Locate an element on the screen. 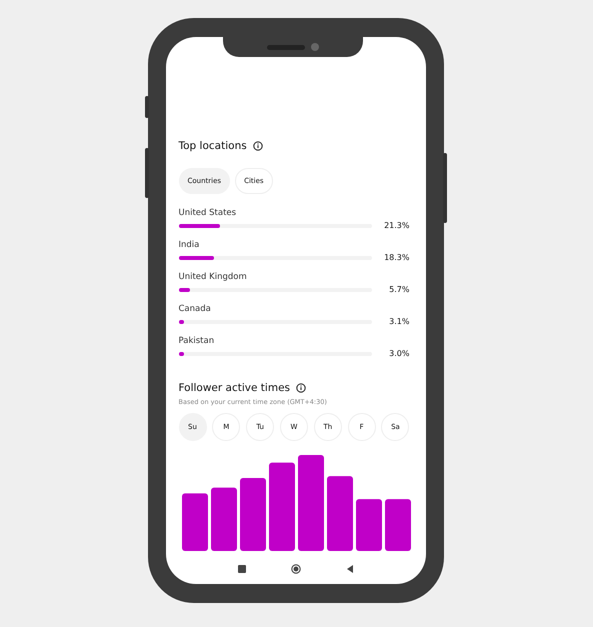  home-icon is located at coordinates (295, 569).